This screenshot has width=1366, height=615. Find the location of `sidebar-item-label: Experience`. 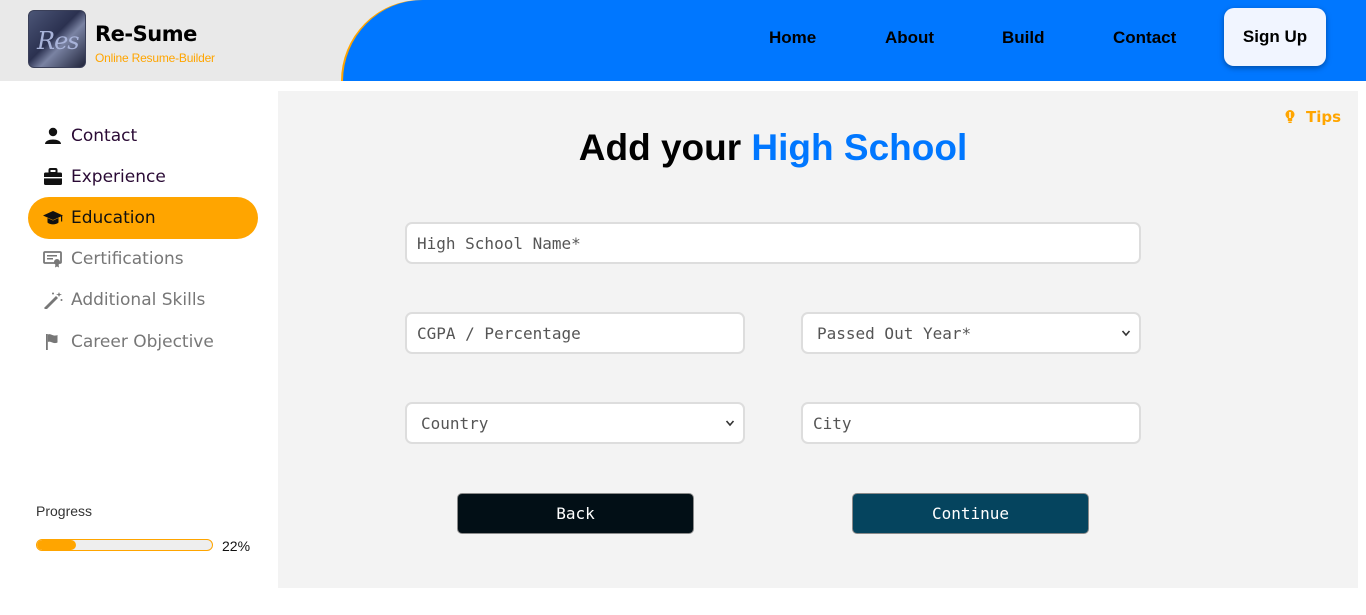

sidebar-item-label: Experience is located at coordinates (118, 177).